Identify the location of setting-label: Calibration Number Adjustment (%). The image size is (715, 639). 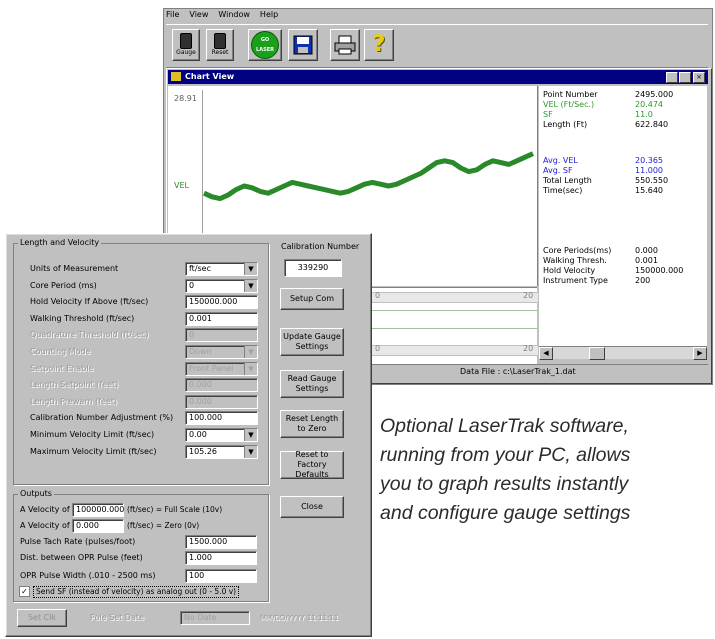
(102, 417).